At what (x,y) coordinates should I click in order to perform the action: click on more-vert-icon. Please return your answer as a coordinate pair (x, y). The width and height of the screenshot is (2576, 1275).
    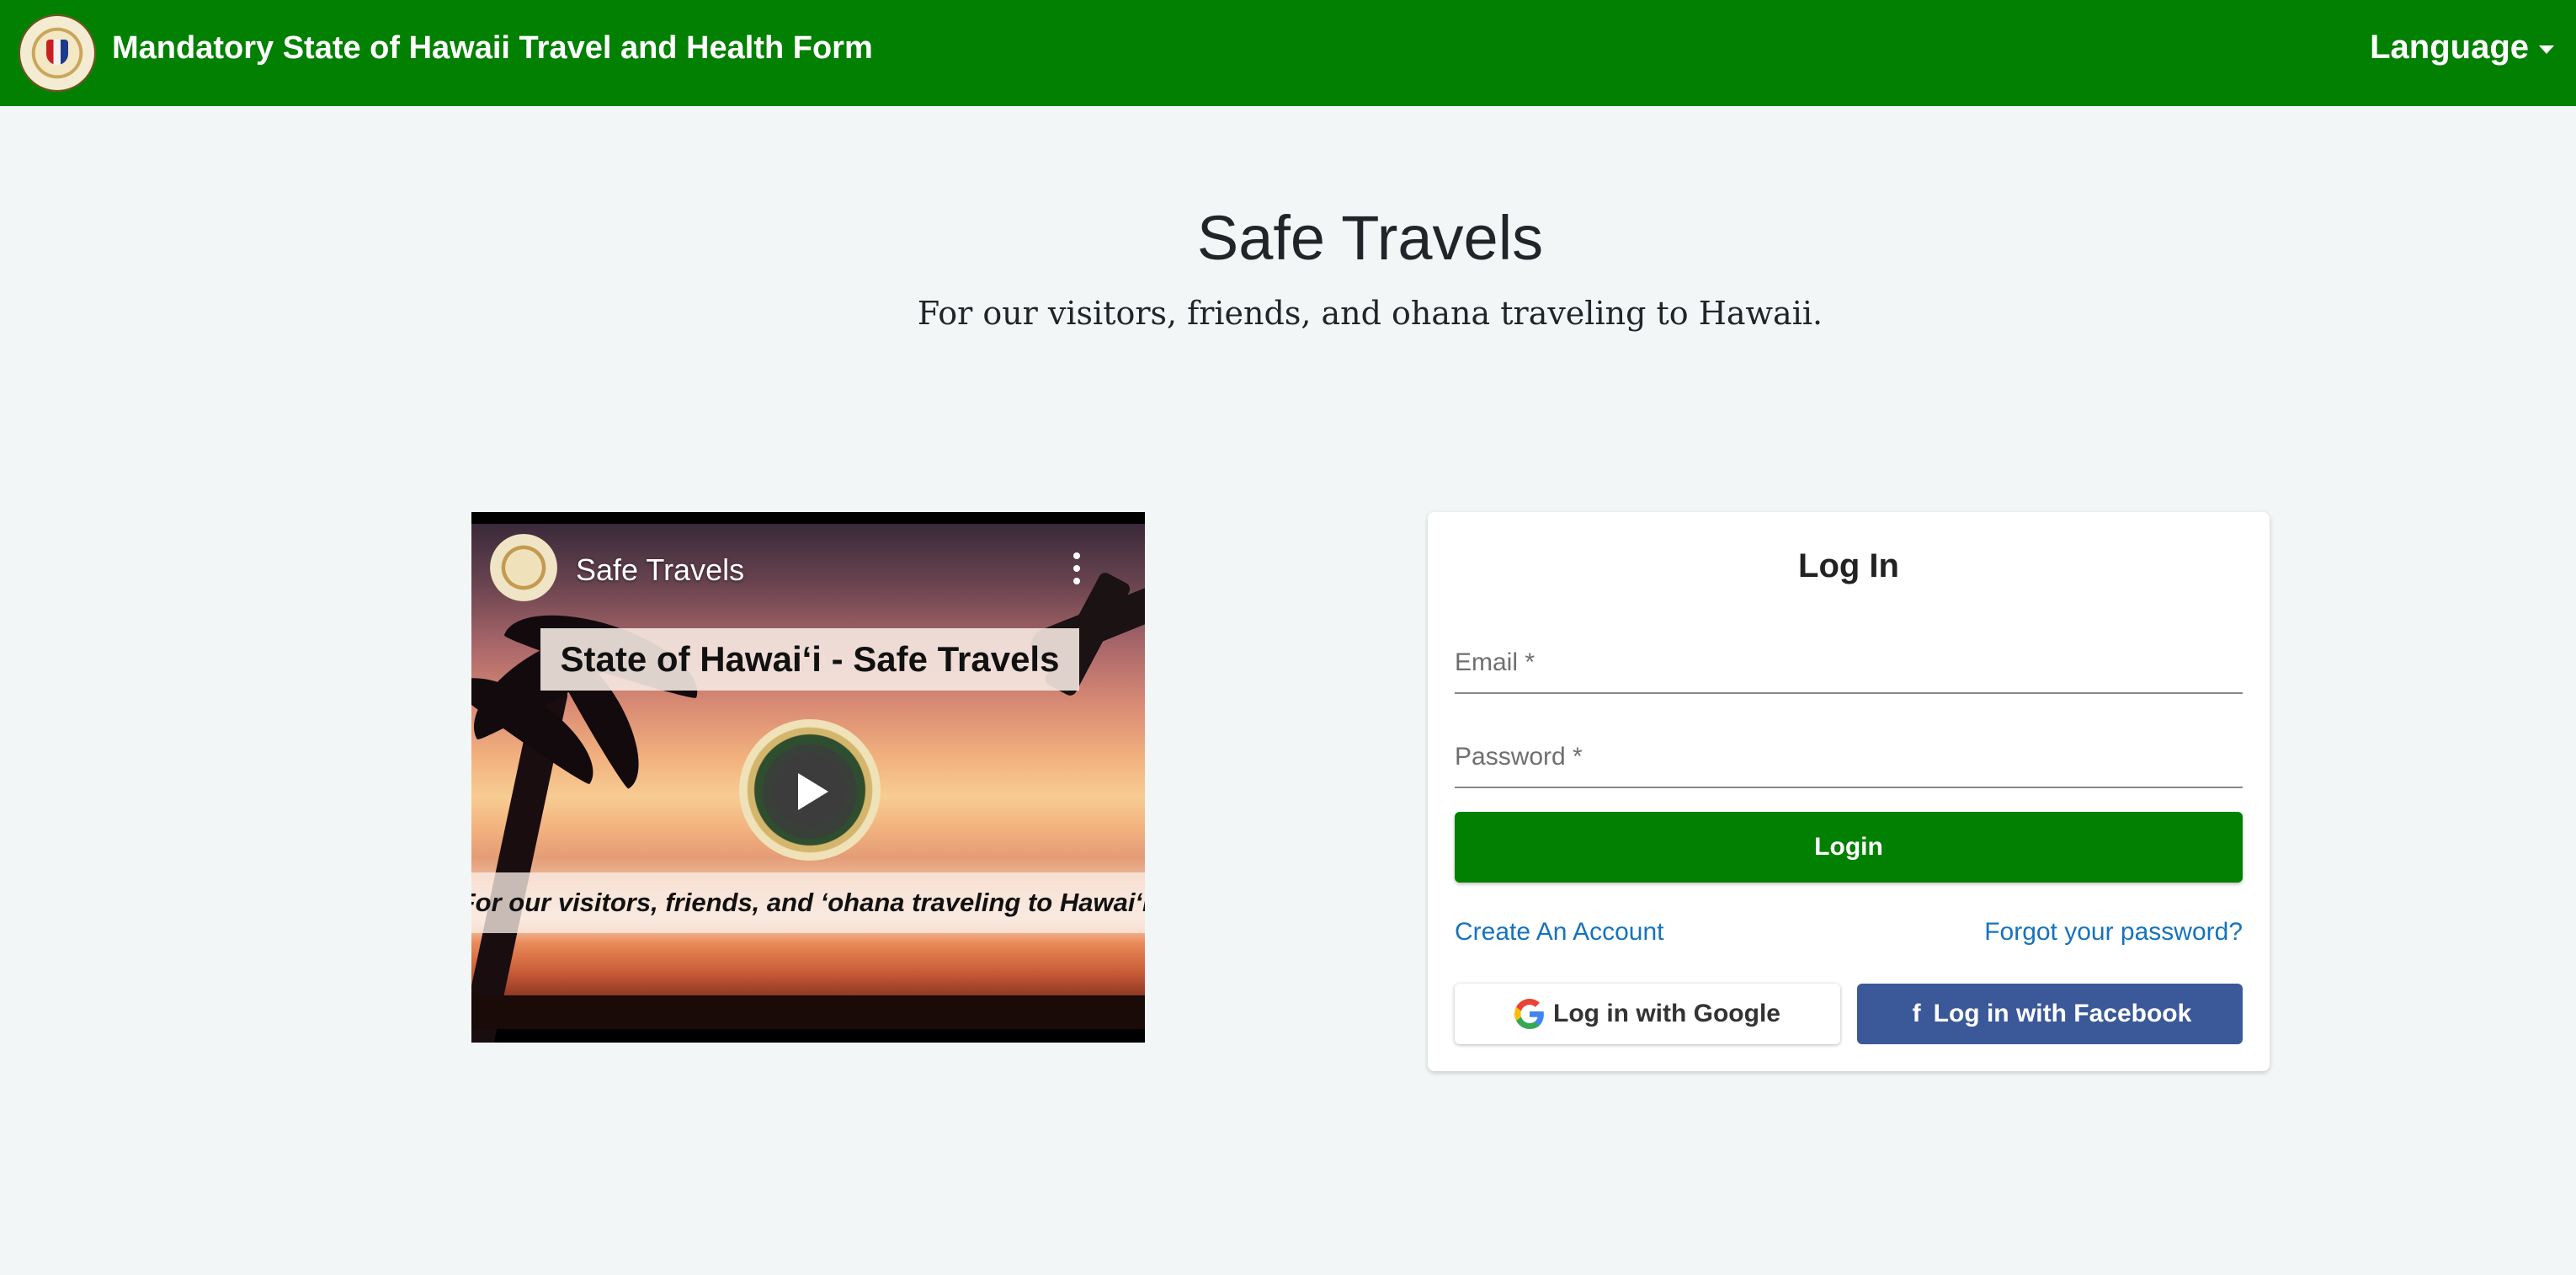
    Looking at the image, I should click on (1077, 570).